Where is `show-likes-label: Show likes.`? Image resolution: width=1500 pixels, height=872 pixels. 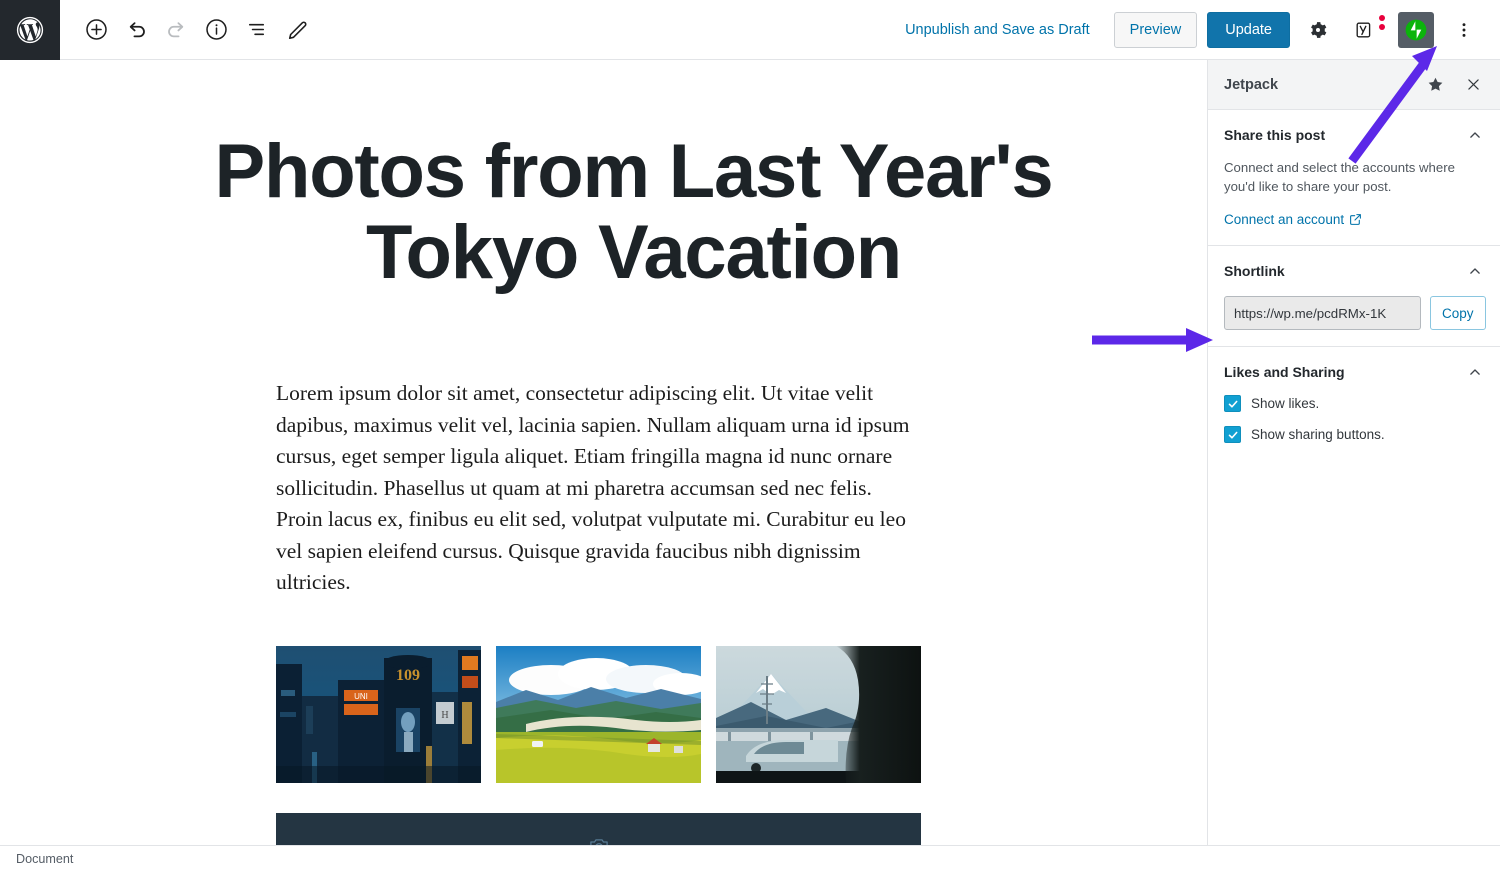
show-likes-label: Show likes. is located at coordinates (1285, 403).